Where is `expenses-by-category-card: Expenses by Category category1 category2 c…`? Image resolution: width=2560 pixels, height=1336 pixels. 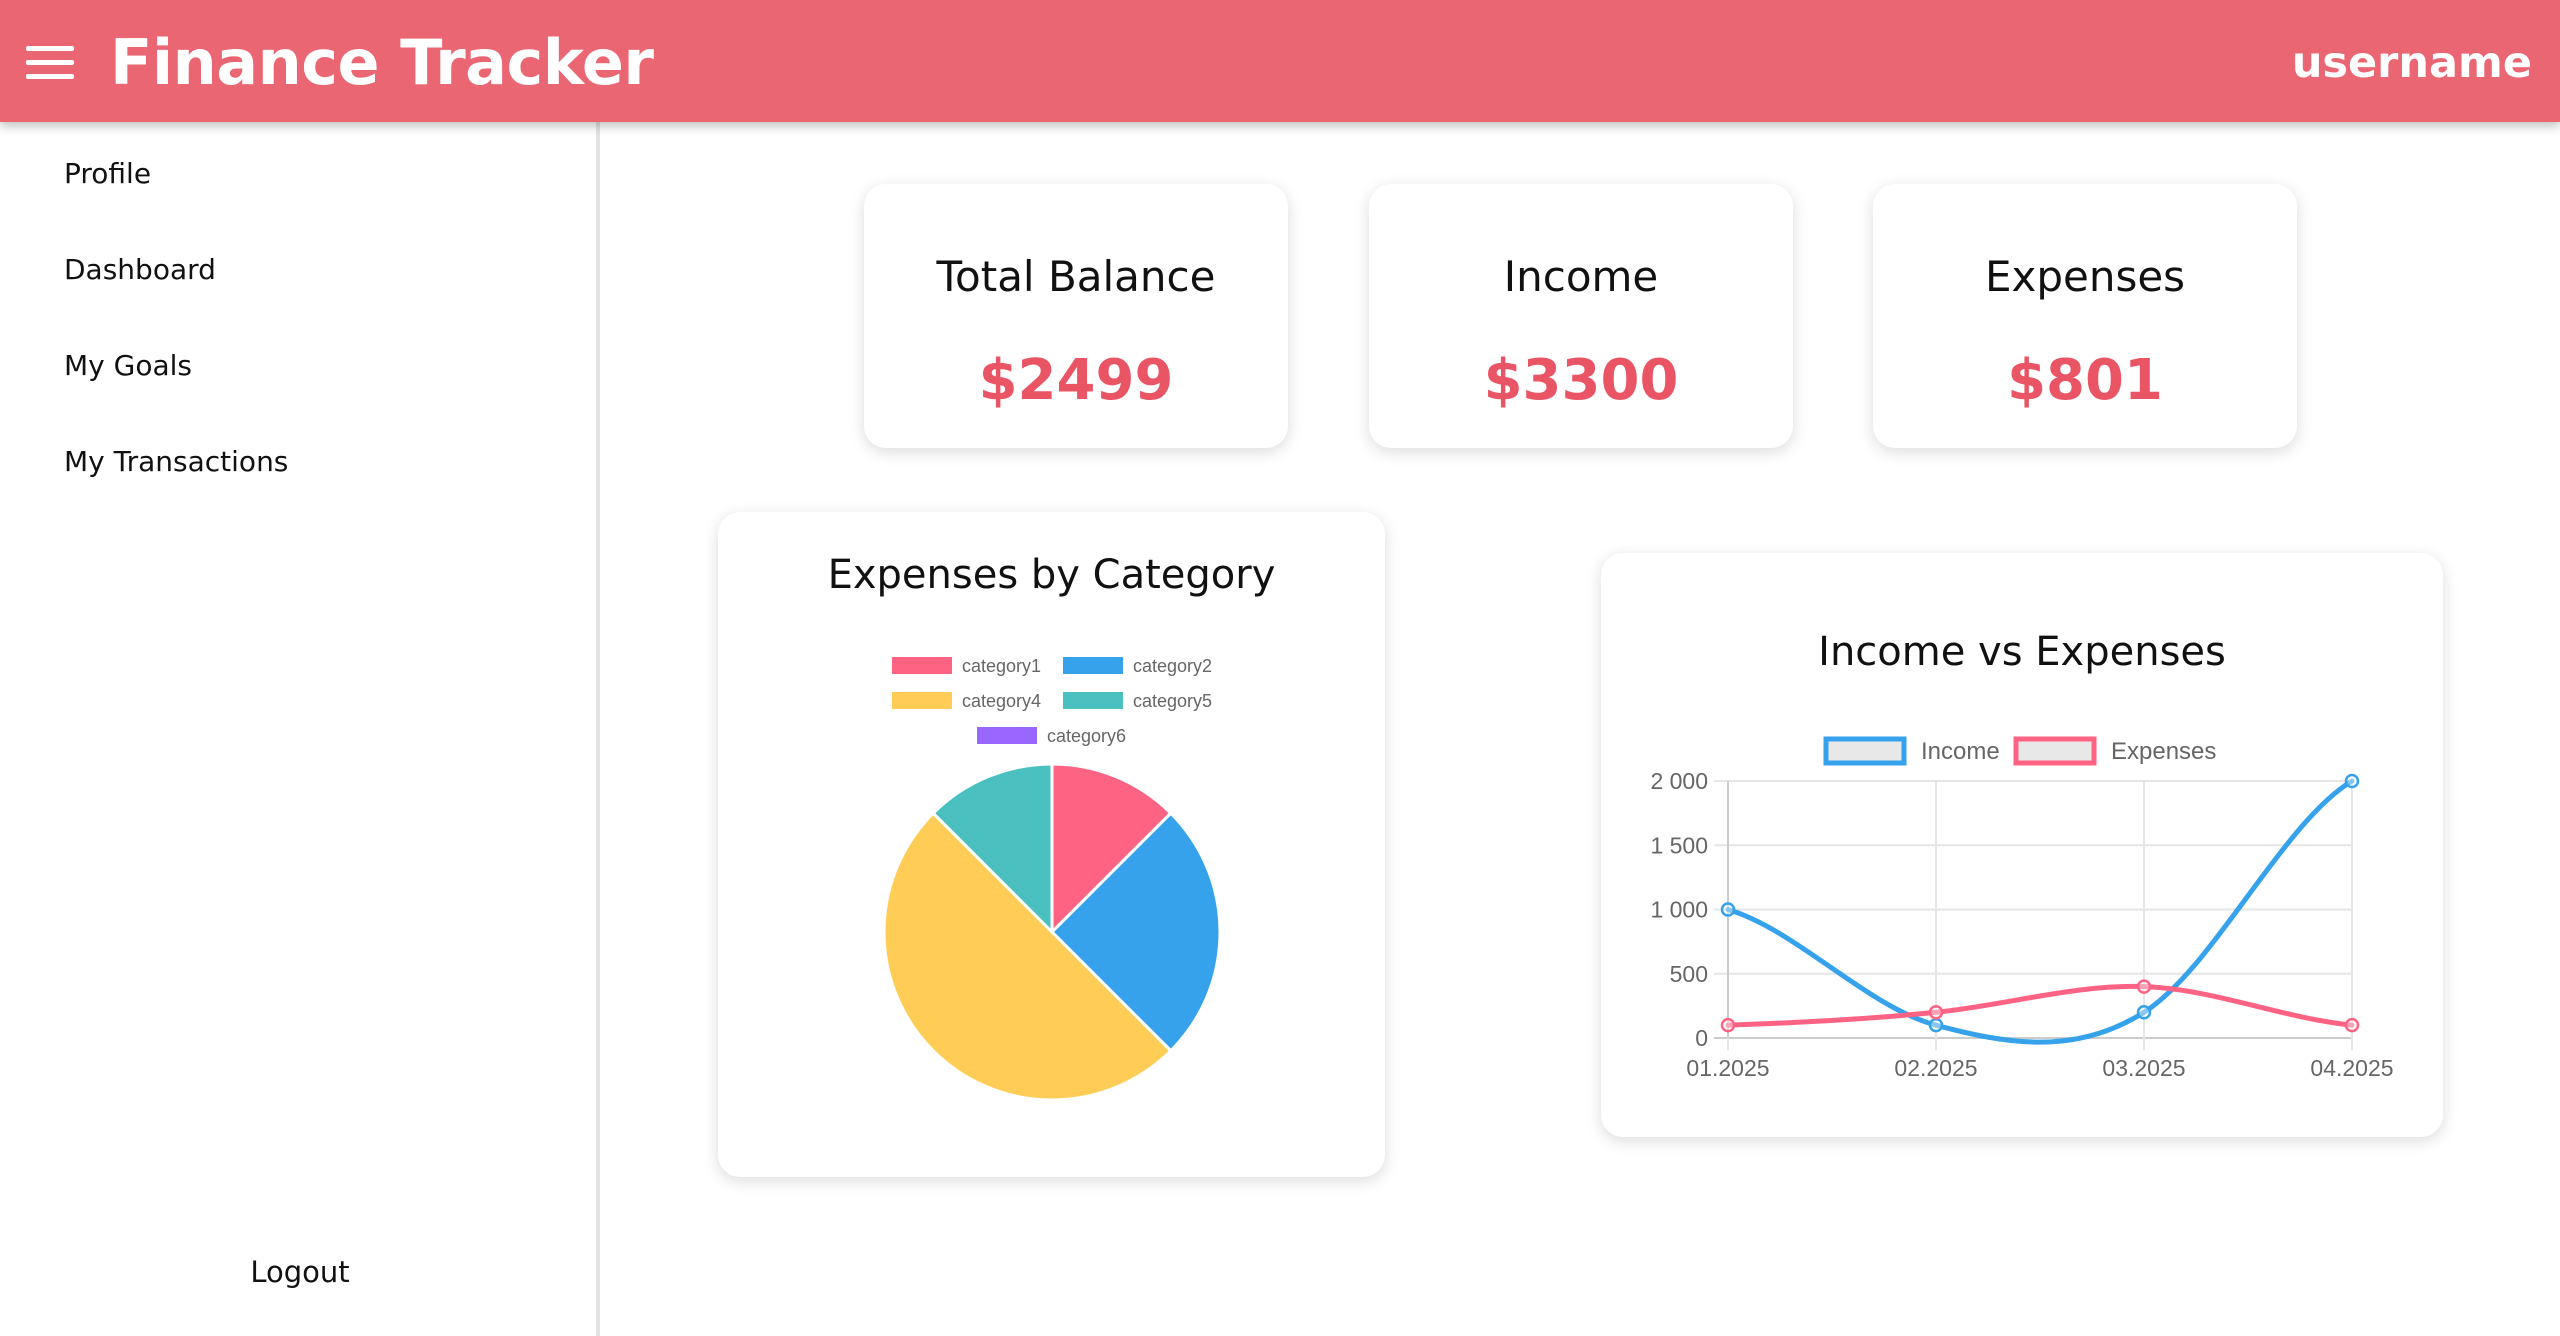
expenses-by-category-card: Expenses by Category category1 category2 c… is located at coordinates (1051, 844).